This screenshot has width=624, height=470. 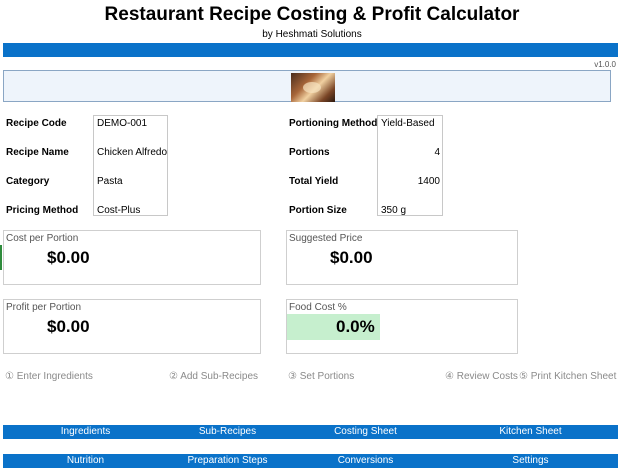 What do you see at coordinates (568, 376) in the screenshot?
I see `step-print-kitchen-sheet: ⑤ Print Kitchen Sheet` at bounding box center [568, 376].